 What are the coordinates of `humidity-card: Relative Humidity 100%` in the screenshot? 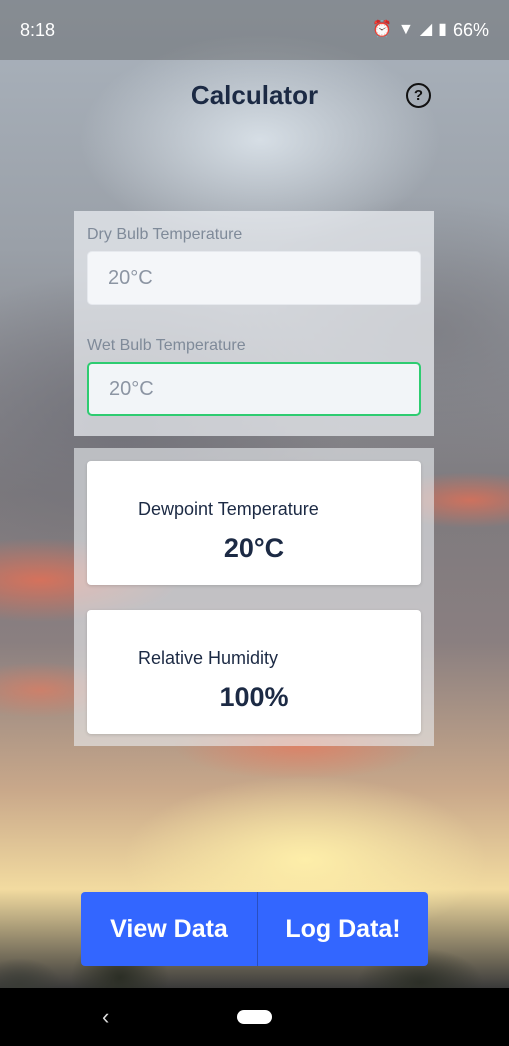 It's located at (254, 672).